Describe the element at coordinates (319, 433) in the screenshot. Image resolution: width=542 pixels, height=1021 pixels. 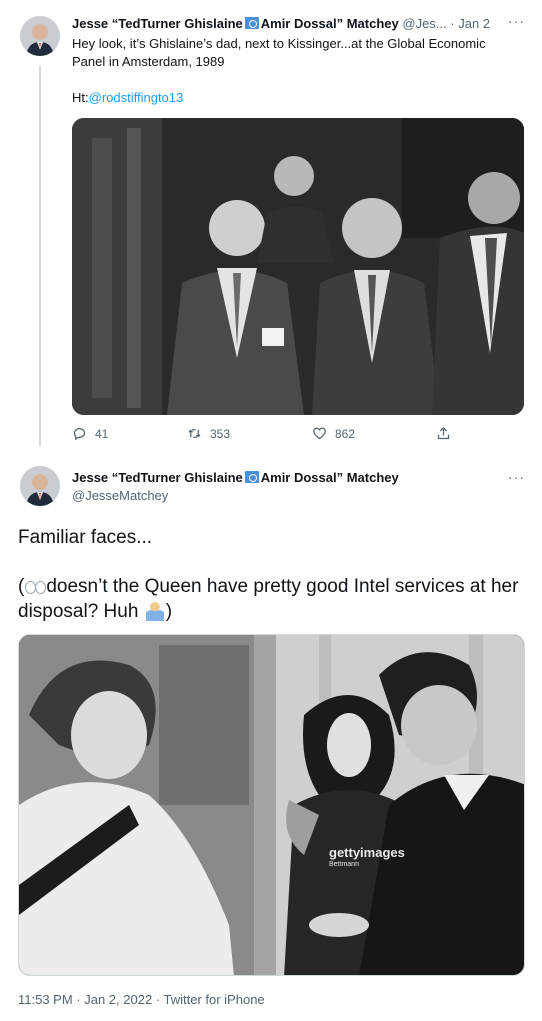
I see `like-icon` at that location.